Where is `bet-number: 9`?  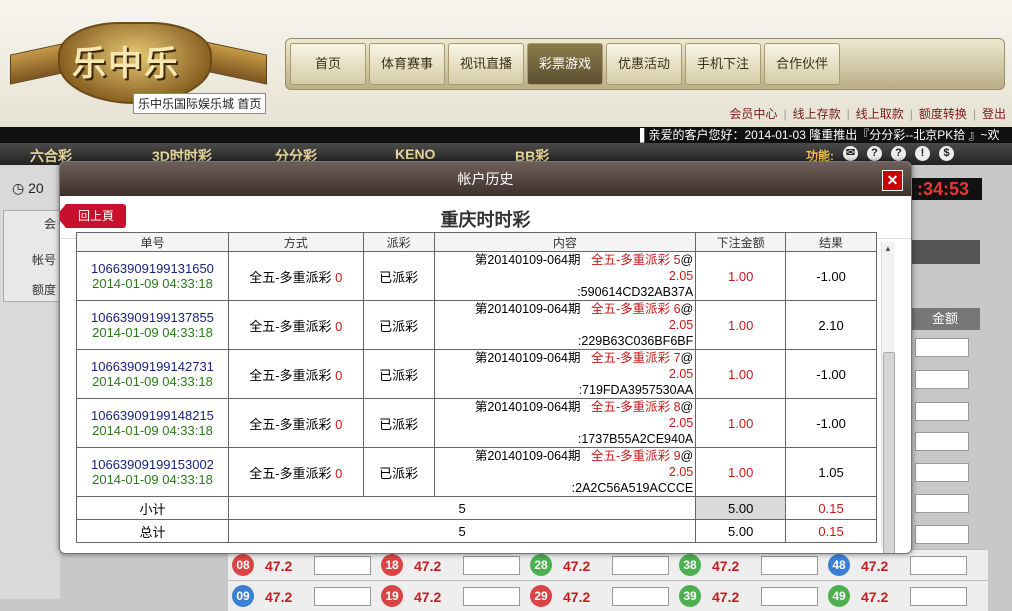 bet-number: 9 is located at coordinates (677, 456).